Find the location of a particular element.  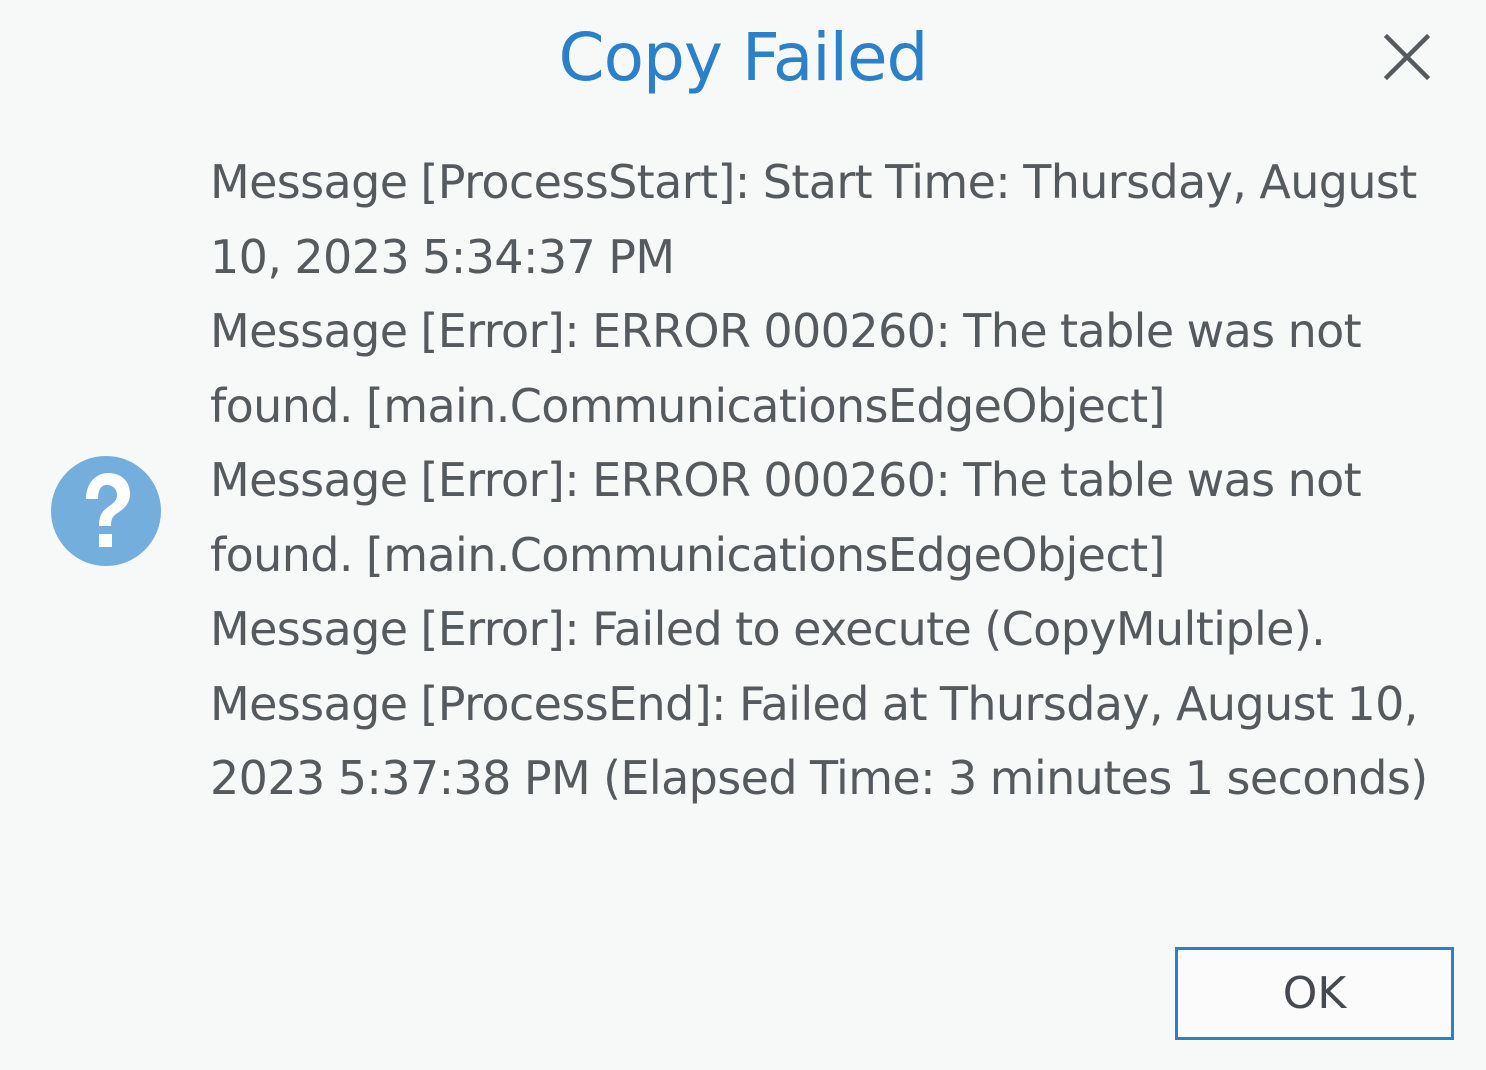

question-icon is located at coordinates (106, 511).